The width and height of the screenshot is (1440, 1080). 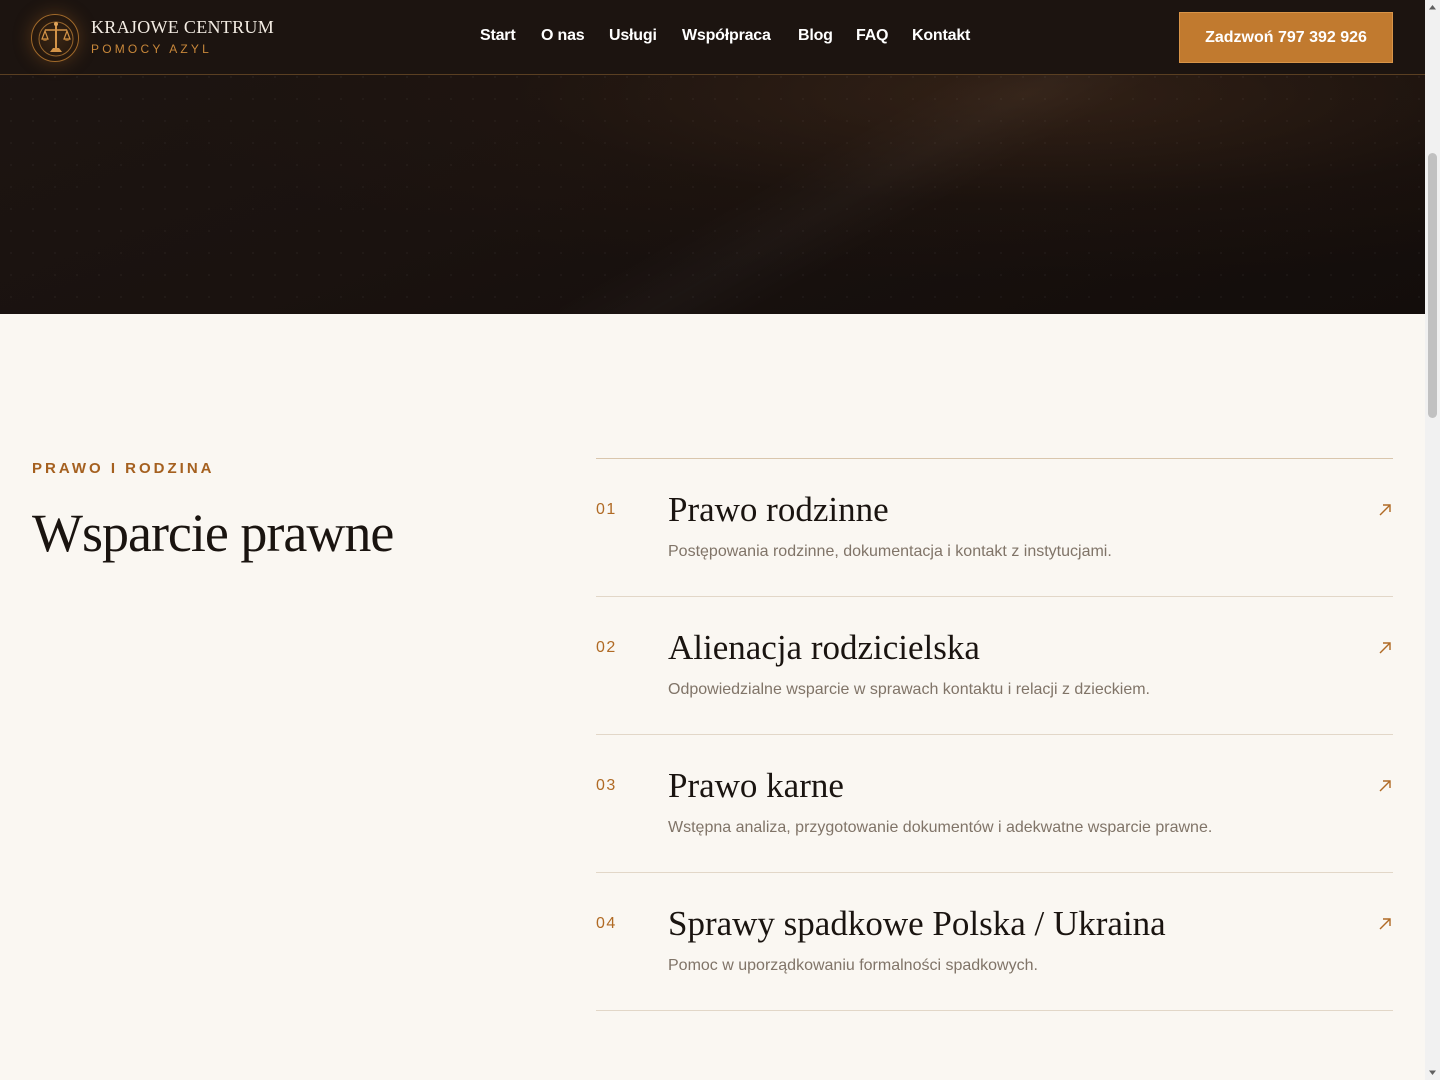 I want to click on nav-item-o-nas: O nas, so click(x=563, y=36).